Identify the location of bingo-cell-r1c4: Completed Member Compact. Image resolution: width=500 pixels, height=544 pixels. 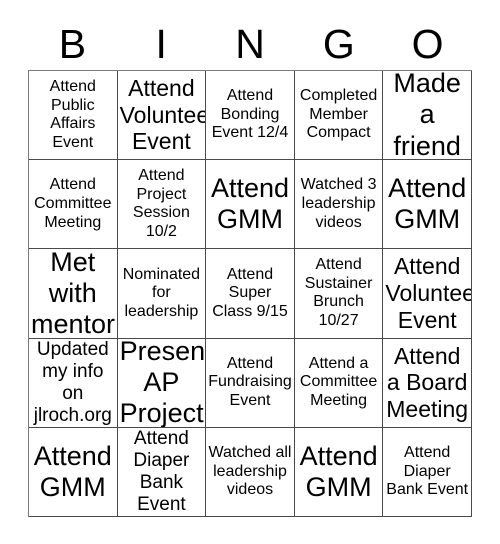
(339, 116).